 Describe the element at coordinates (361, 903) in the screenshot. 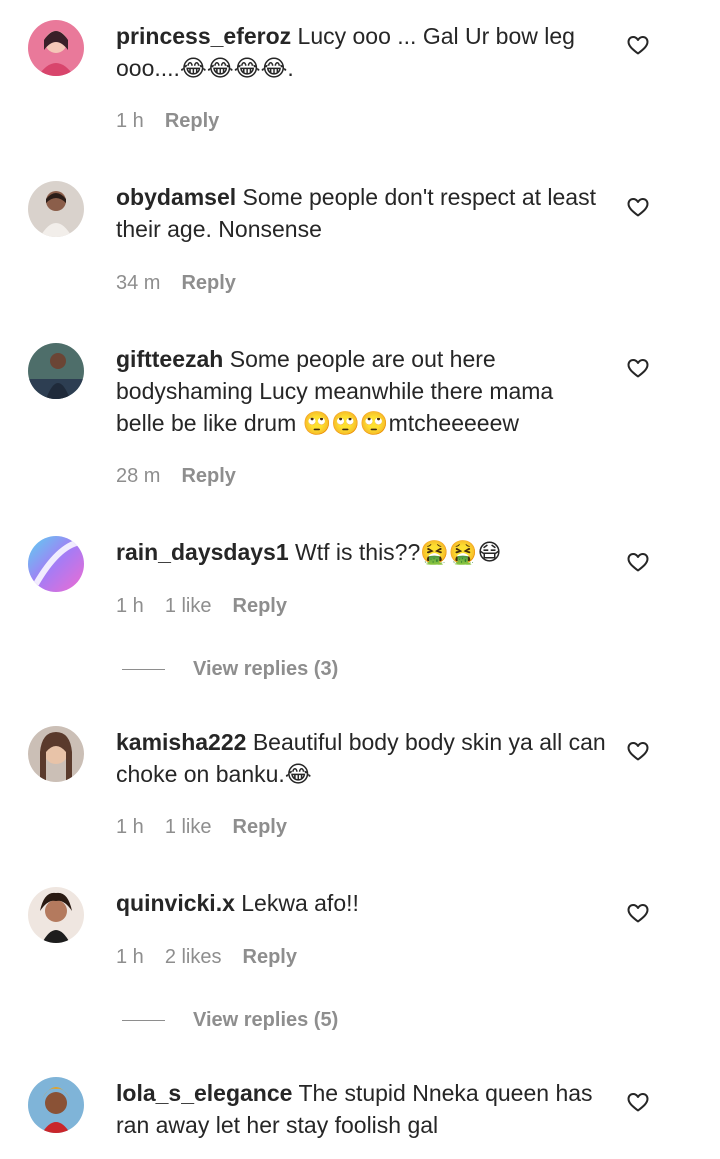

I see `comment-text: quinvicki.x Lekwa afo!!` at that location.